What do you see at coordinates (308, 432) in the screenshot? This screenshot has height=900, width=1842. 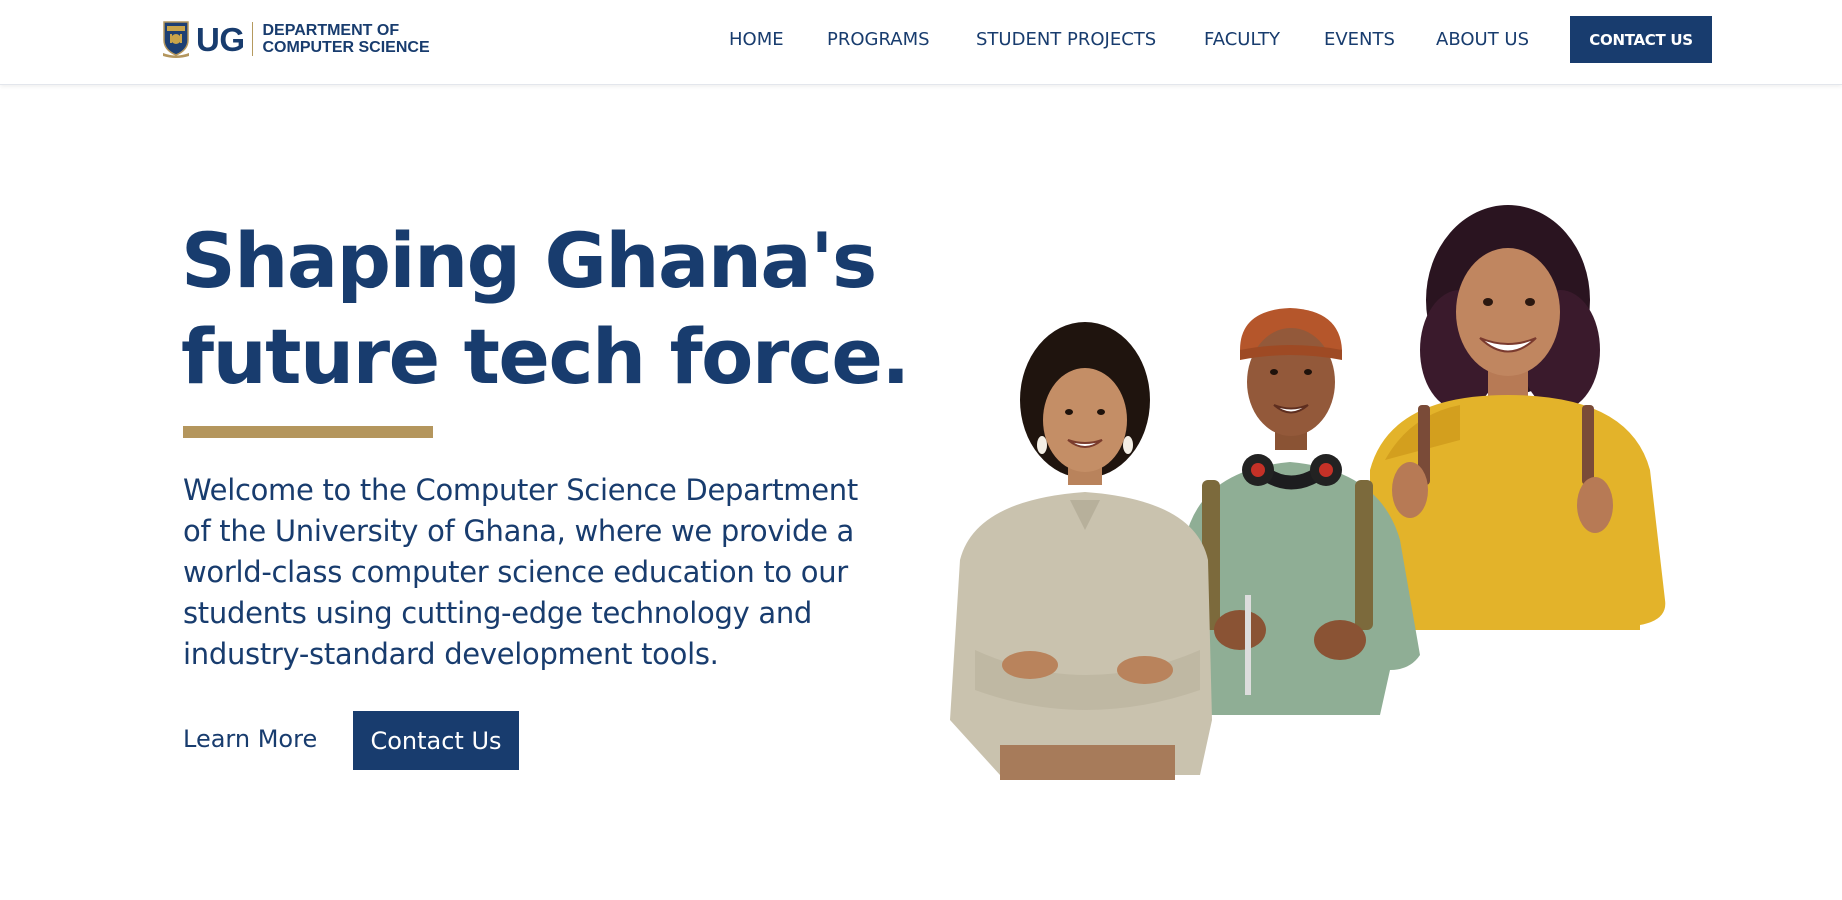 I see `accent-divider` at bounding box center [308, 432].